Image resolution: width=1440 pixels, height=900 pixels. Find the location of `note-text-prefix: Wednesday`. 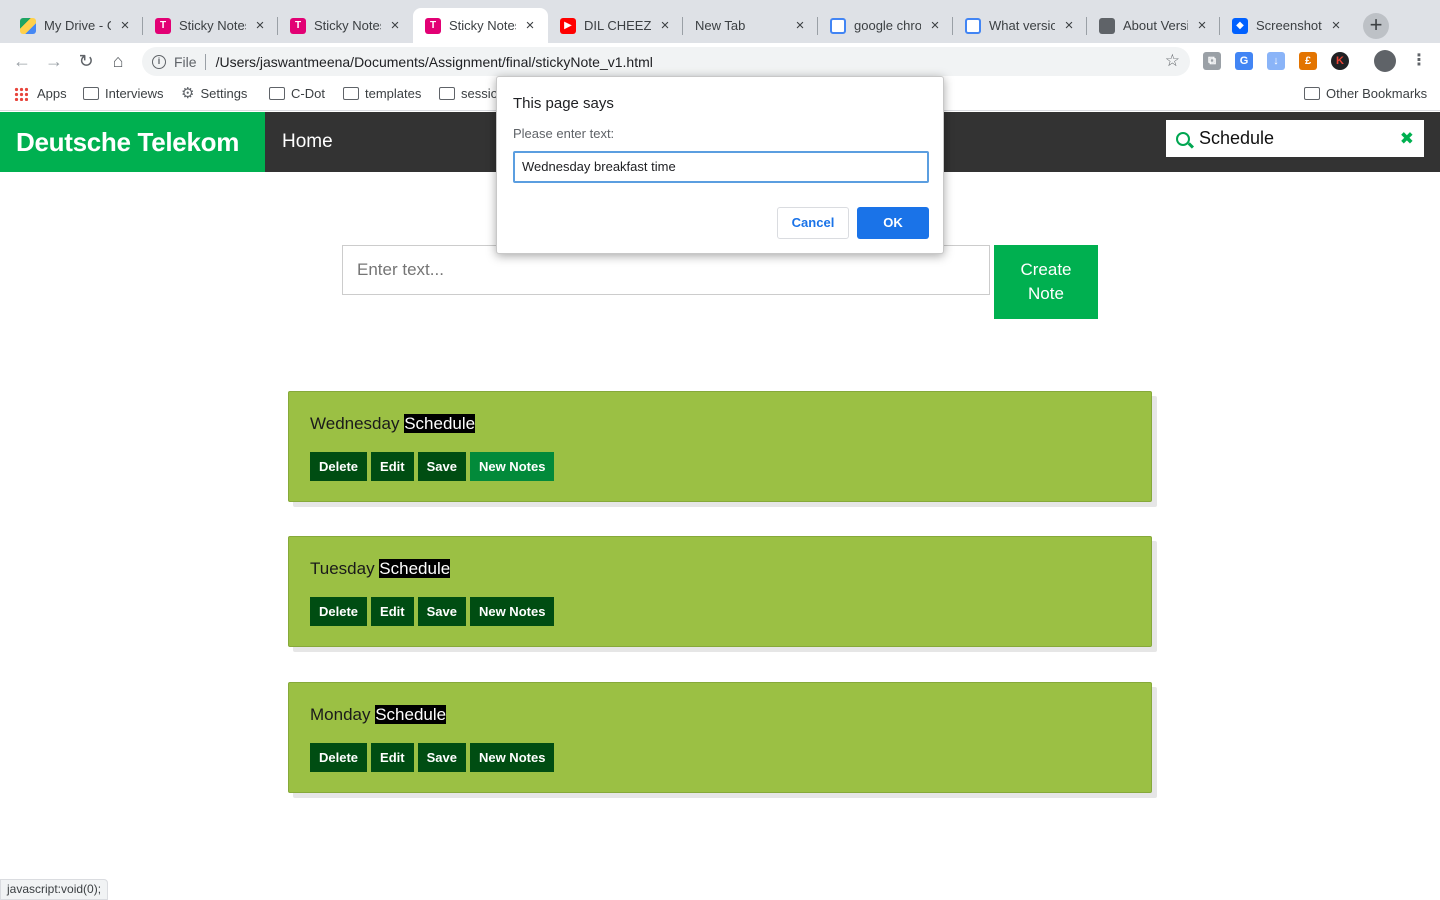

note-text-prefix: Wednesday is located at coordinates (357, 423).